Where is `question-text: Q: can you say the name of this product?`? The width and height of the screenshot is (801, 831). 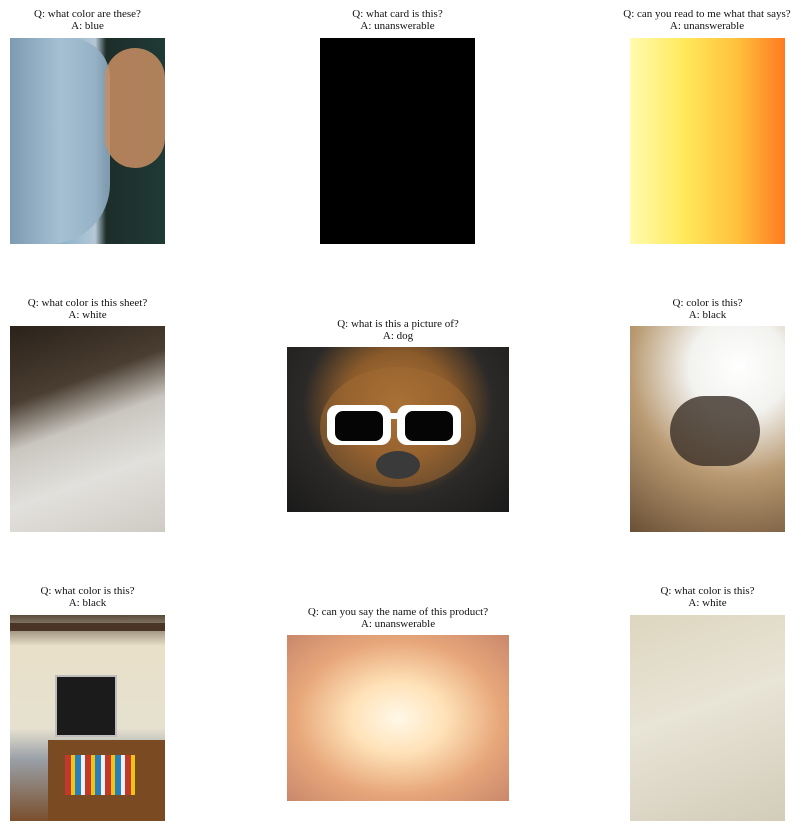
question-text: Q: can you say the name of this product? is located at coordinates (398, 612).